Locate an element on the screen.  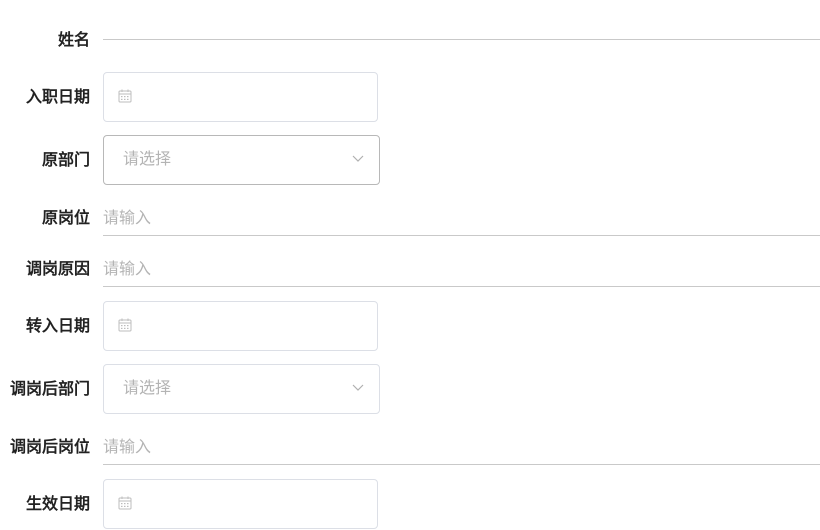
reason-label: 调岗原因 is located at coordinates (57, 268).